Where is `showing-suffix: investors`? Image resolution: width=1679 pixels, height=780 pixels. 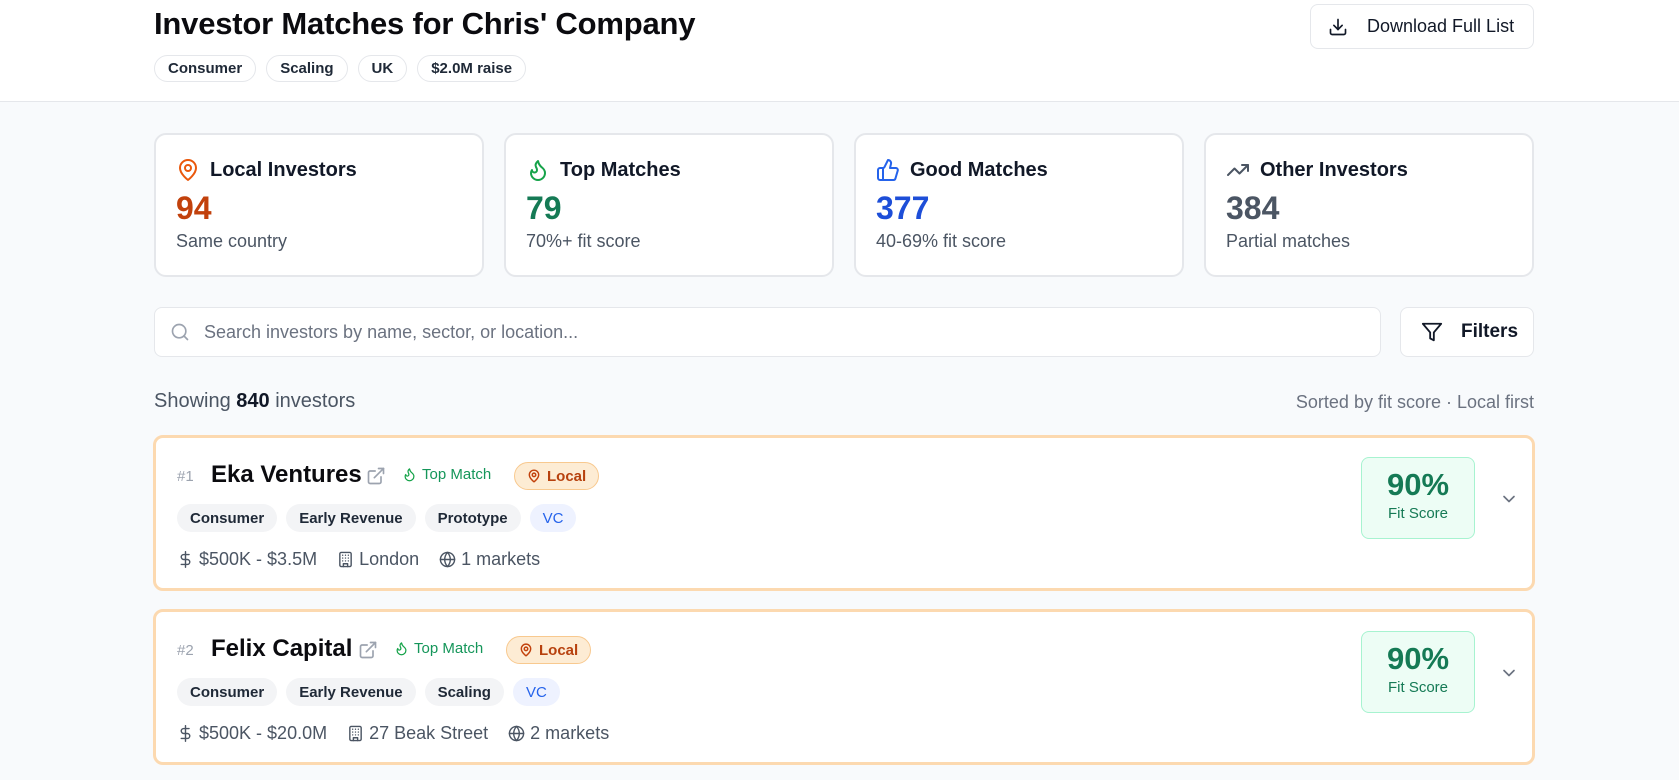 showing-suffix: investors is located at coordinates (315, 401).